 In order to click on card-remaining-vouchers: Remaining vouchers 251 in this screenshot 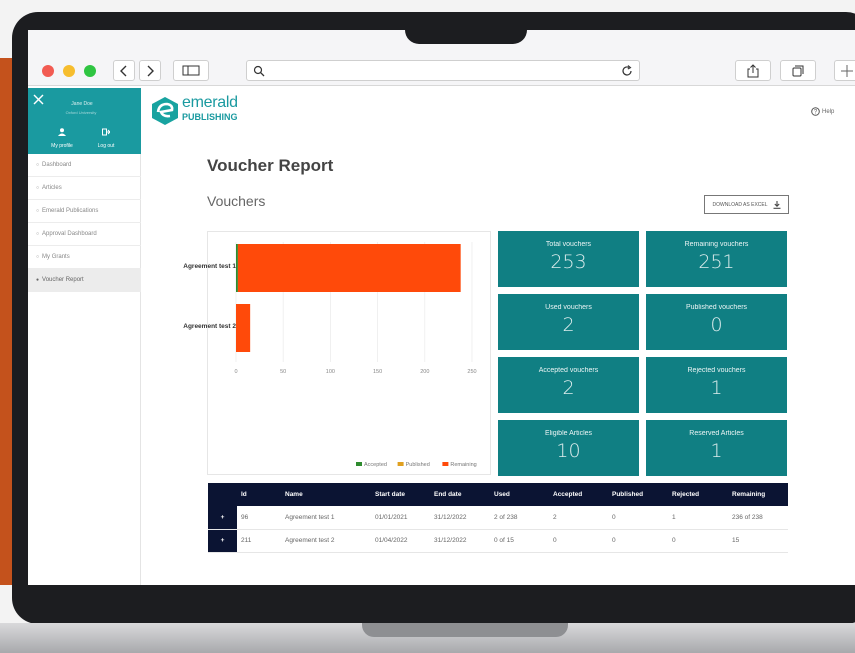, I will do `click(716, 259)`.